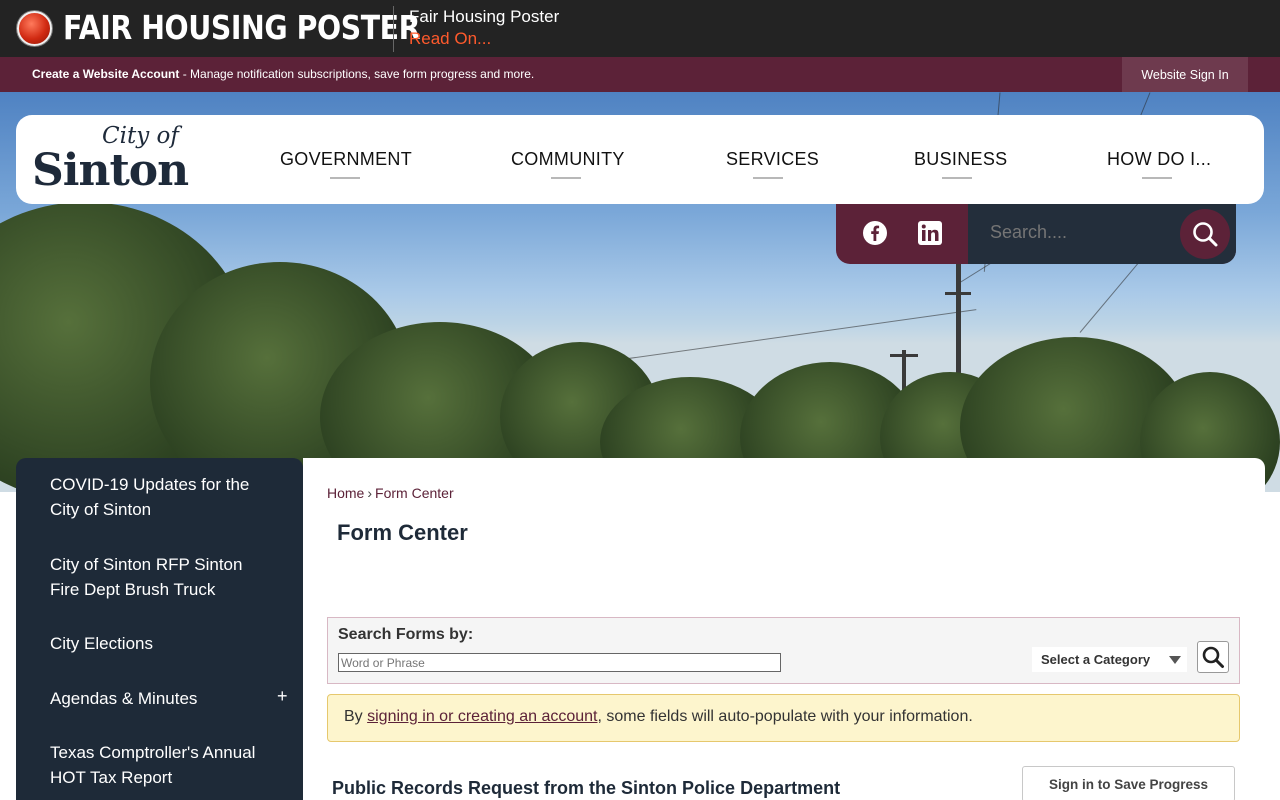  I want to click on page-title: Form Center, so click(402, 532).